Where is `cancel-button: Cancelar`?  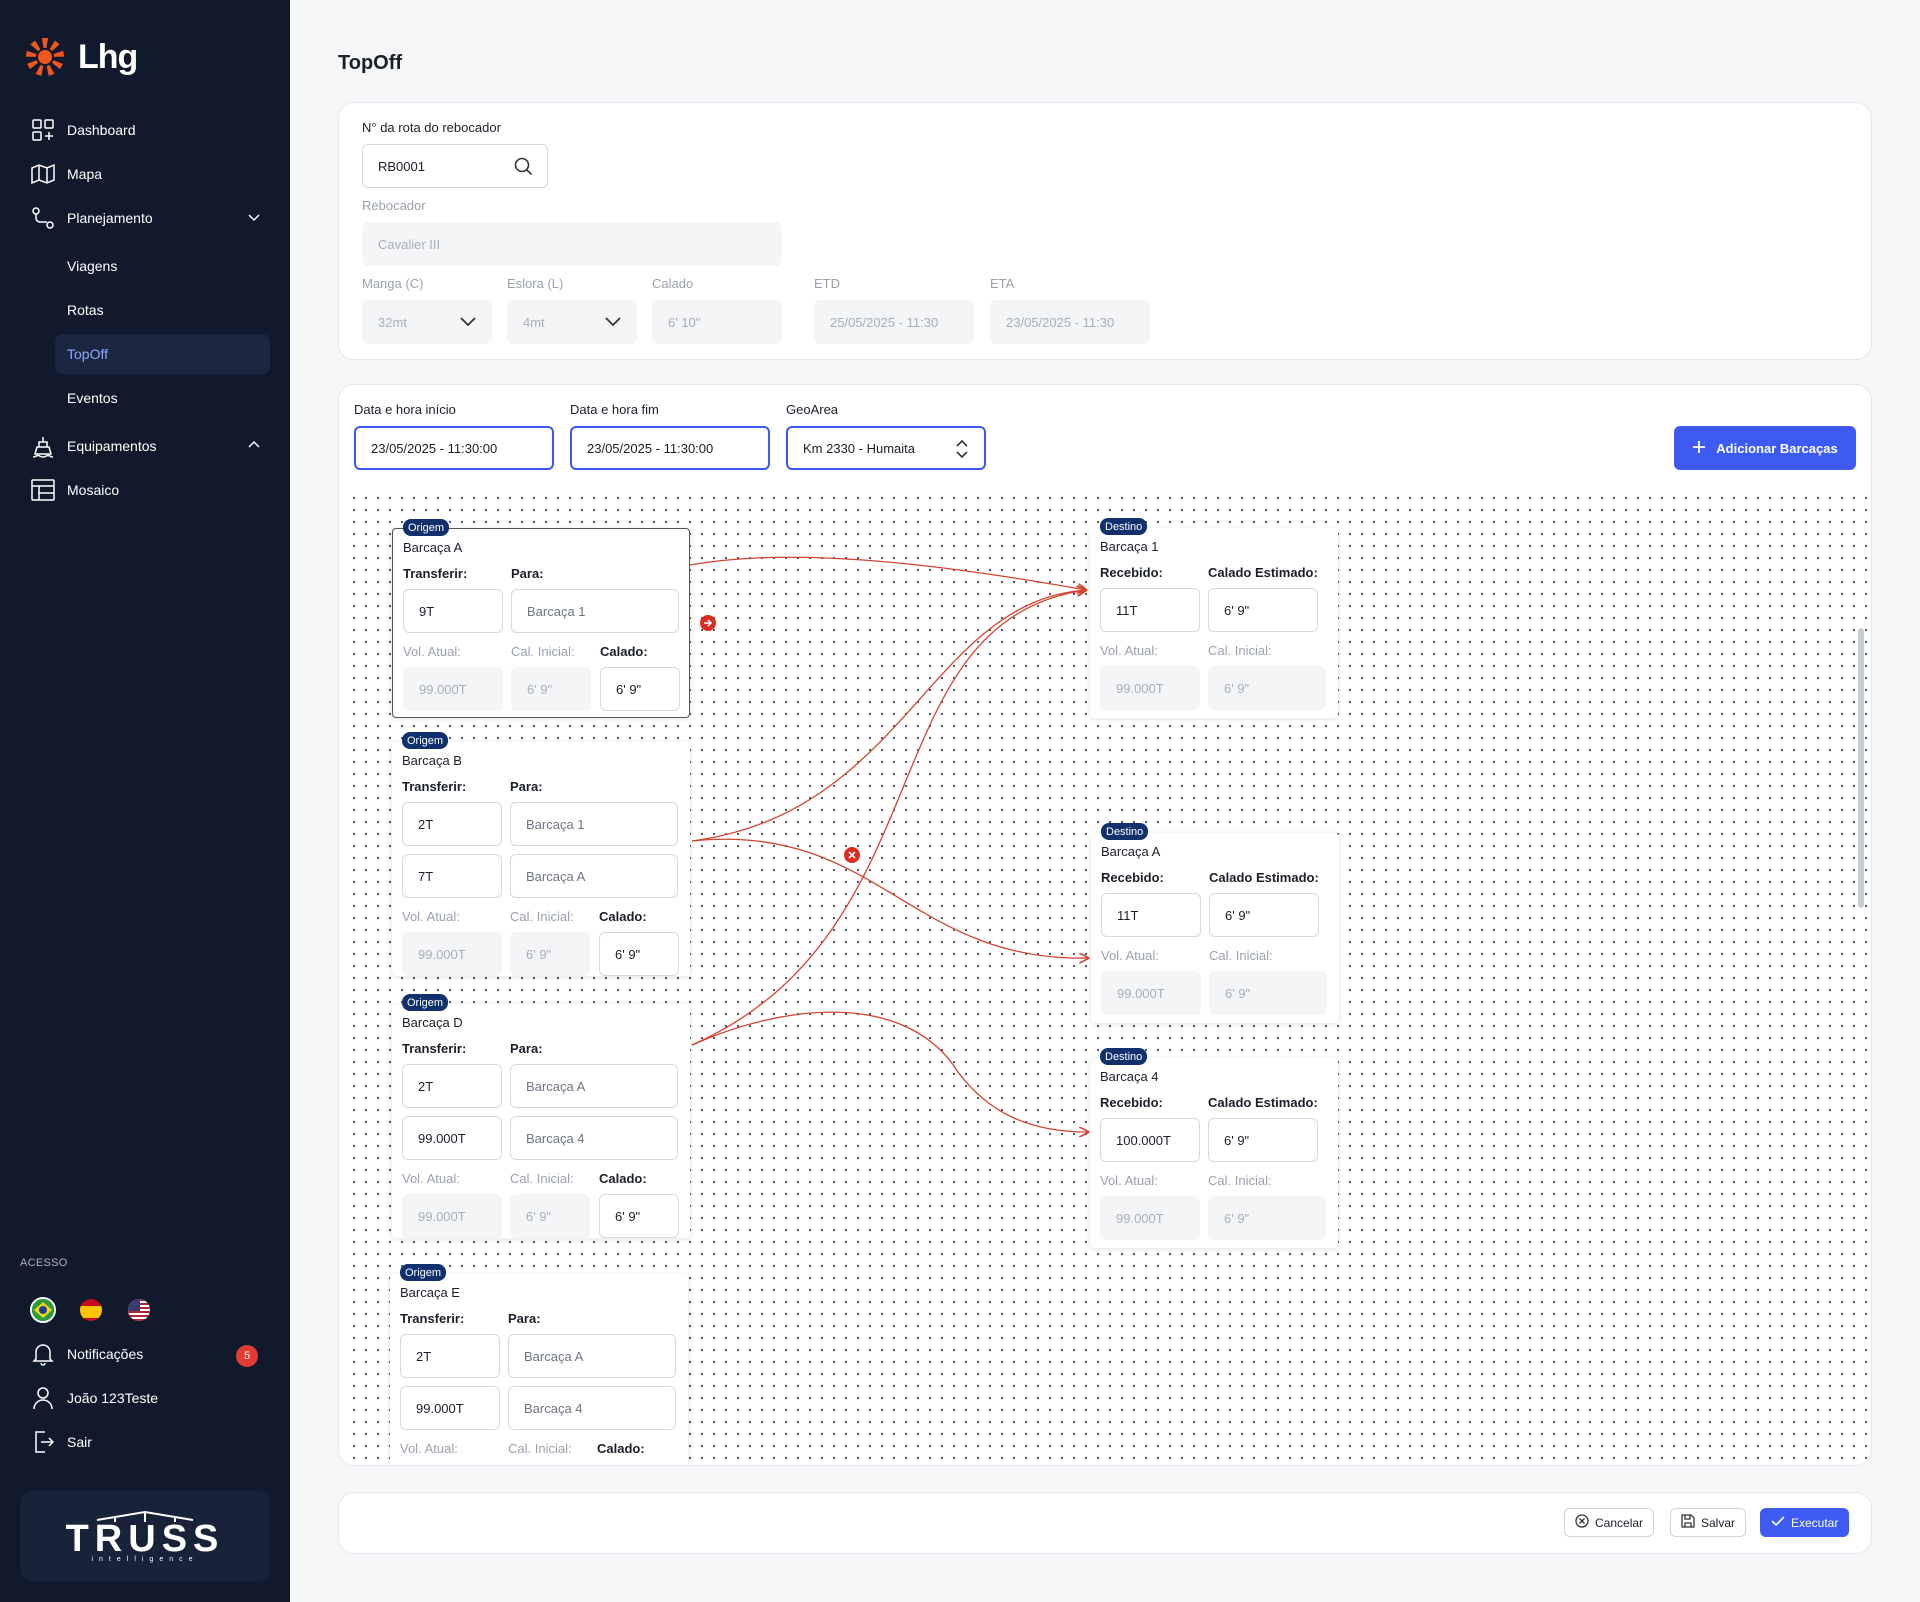
cancel-button: Cancelar is located at coordinates (1609, 1522).